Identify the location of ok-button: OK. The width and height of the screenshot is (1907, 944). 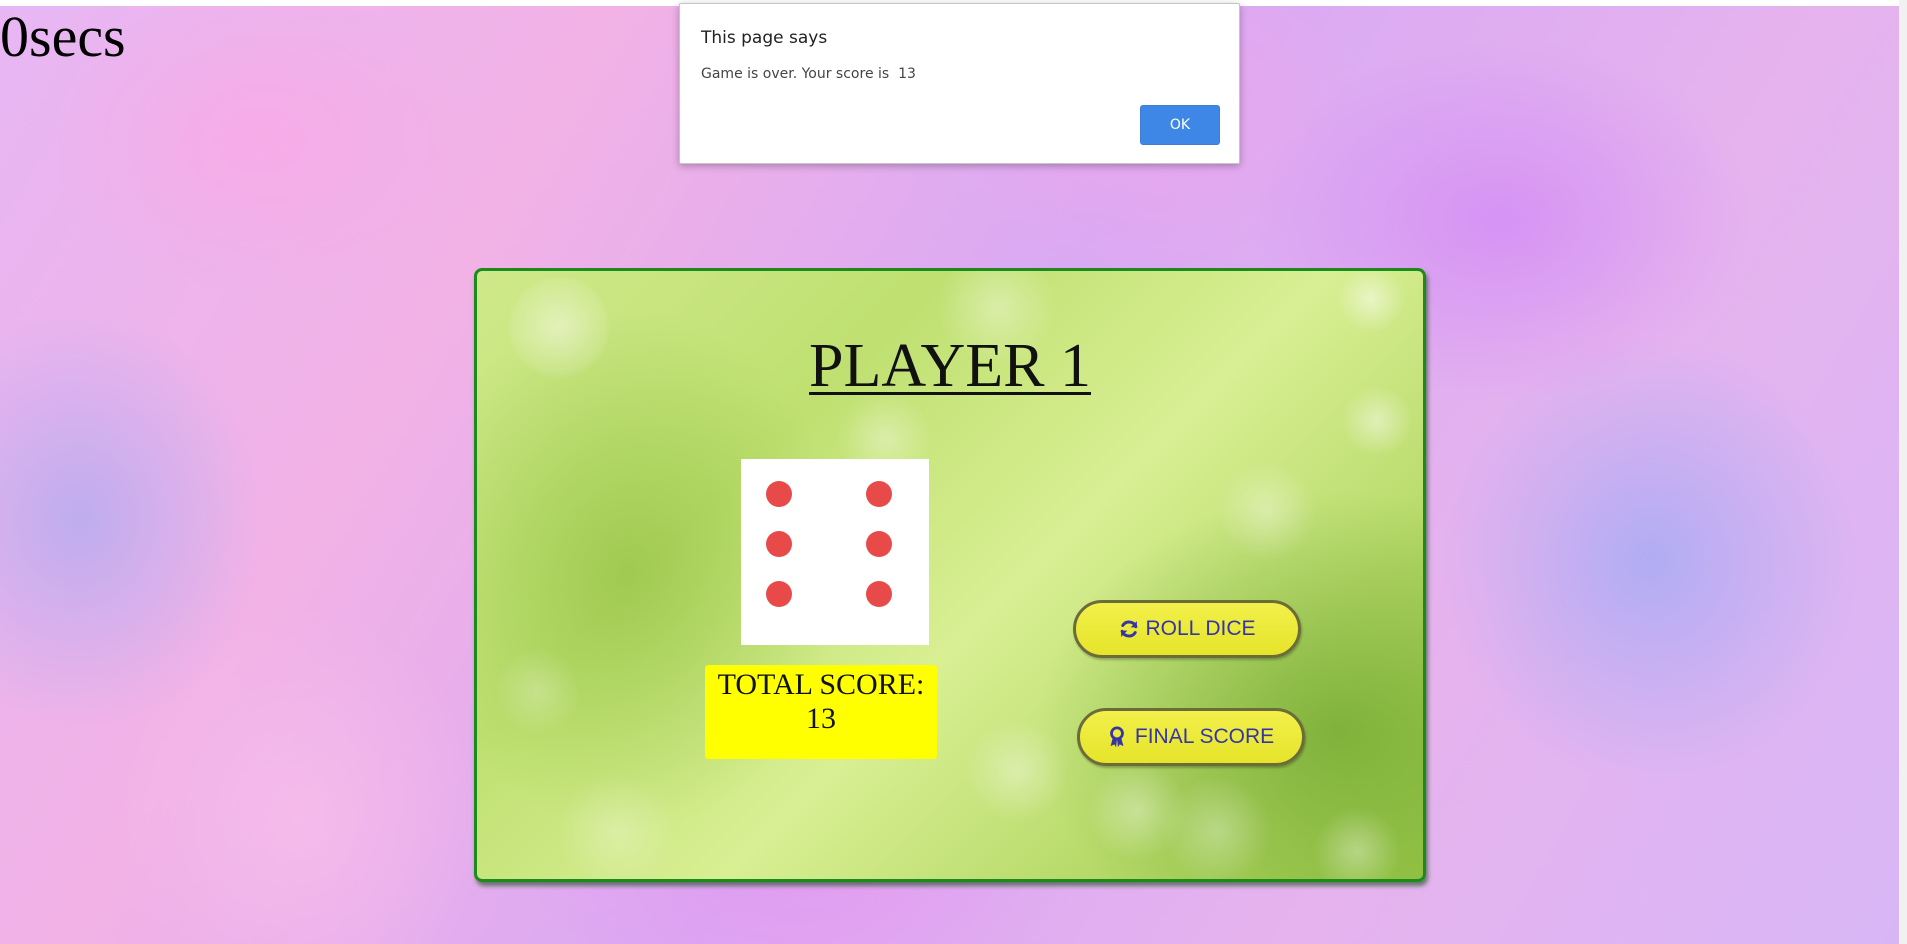
(1180, 125).